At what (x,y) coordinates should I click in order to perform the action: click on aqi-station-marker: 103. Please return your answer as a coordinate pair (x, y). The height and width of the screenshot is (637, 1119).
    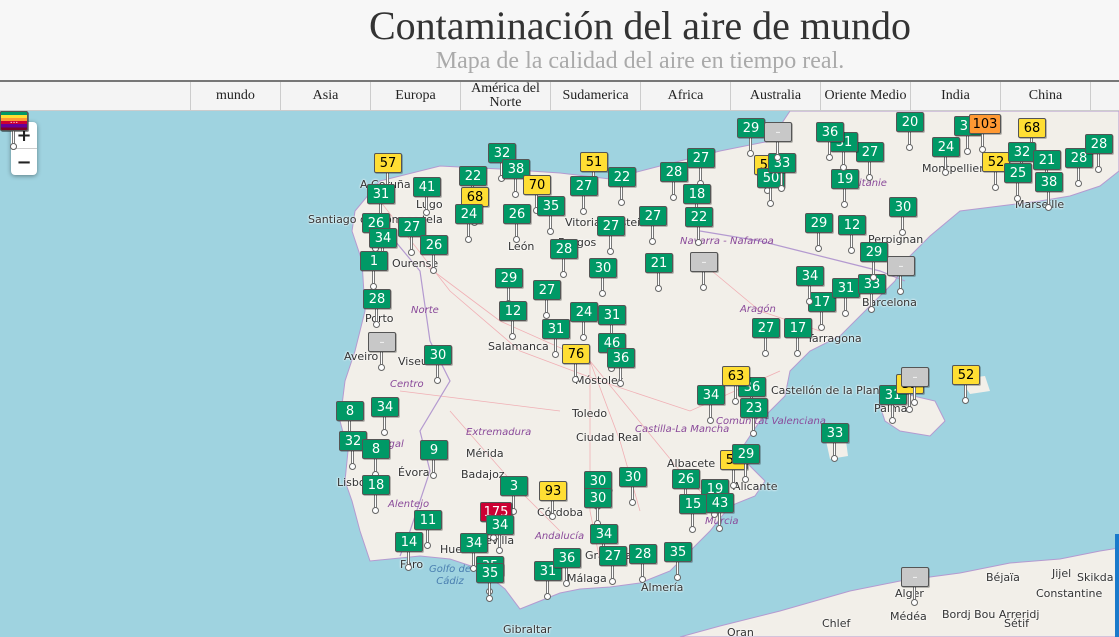
    Looking at the image, I should click on (985, 133).